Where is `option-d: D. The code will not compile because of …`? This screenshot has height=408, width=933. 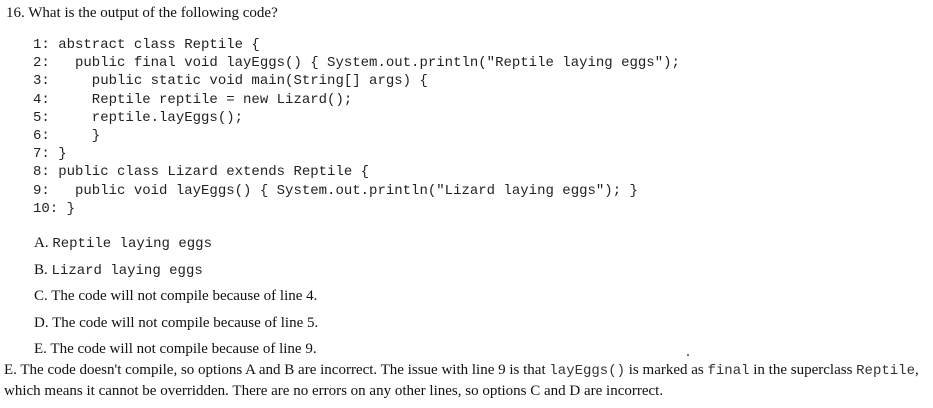
option-d: D. The code will not compile because of … is located at coordinates (176, 326).